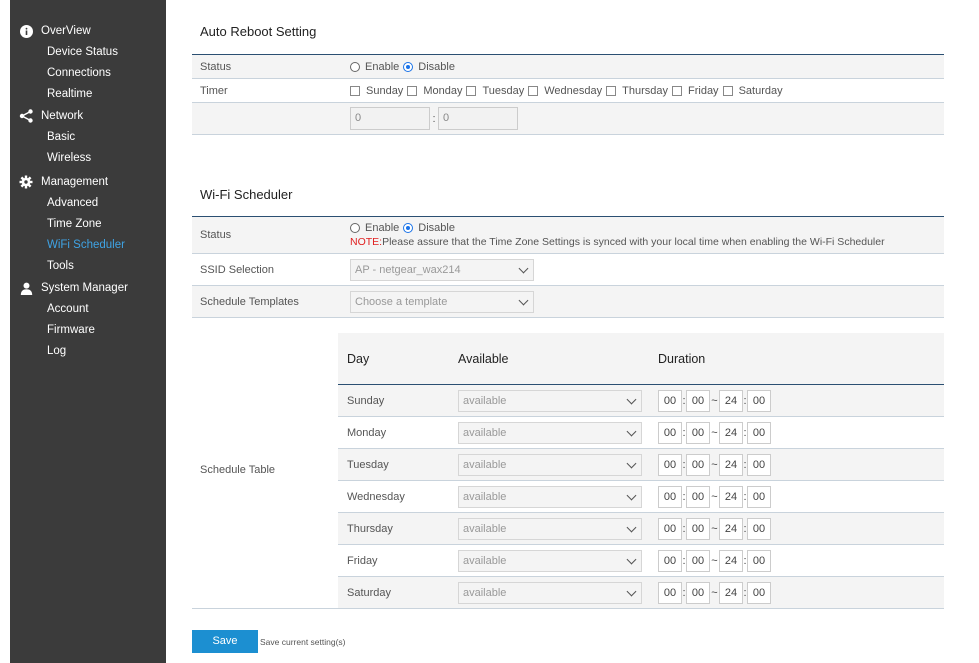 The image size is (979, 663). What do you see at coordinates (568, 302) in the screenshot?
I see `templates-row: Schedule Templates Choose a template` at bounding box center [568, 302].